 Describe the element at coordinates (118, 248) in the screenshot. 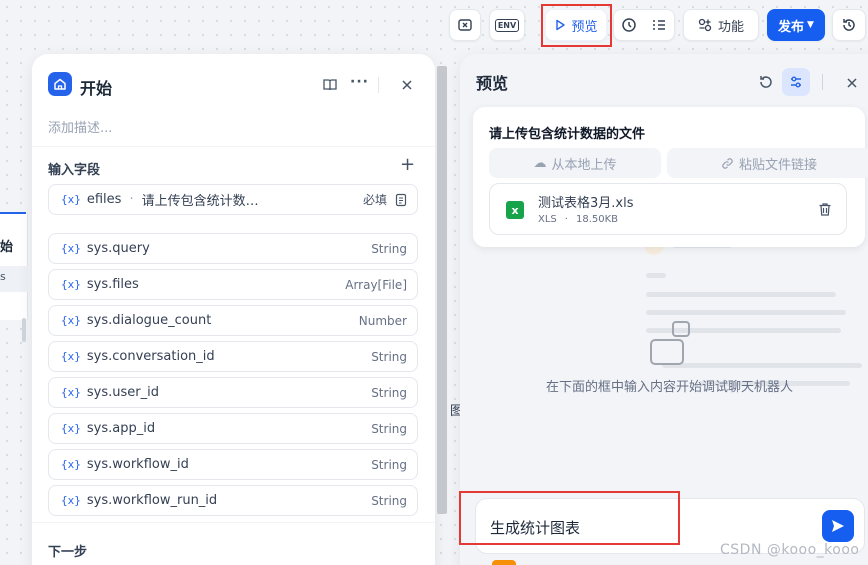

I see `variable-name: sys.query` at that location.